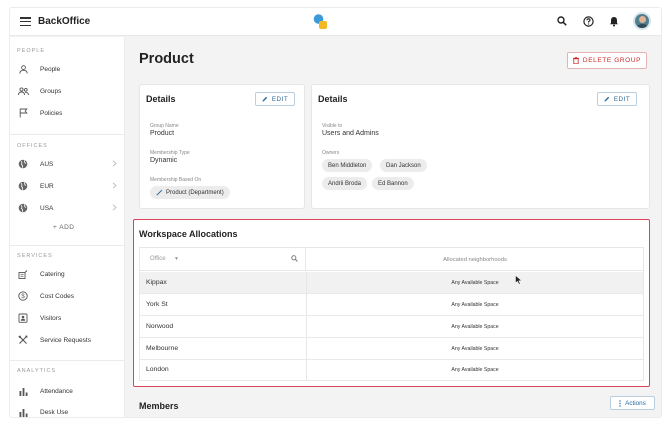 Image resolution: width=670 pixels, height=425 pixels. I want to click on section-title-services: SERVICES, so click(35, 256).